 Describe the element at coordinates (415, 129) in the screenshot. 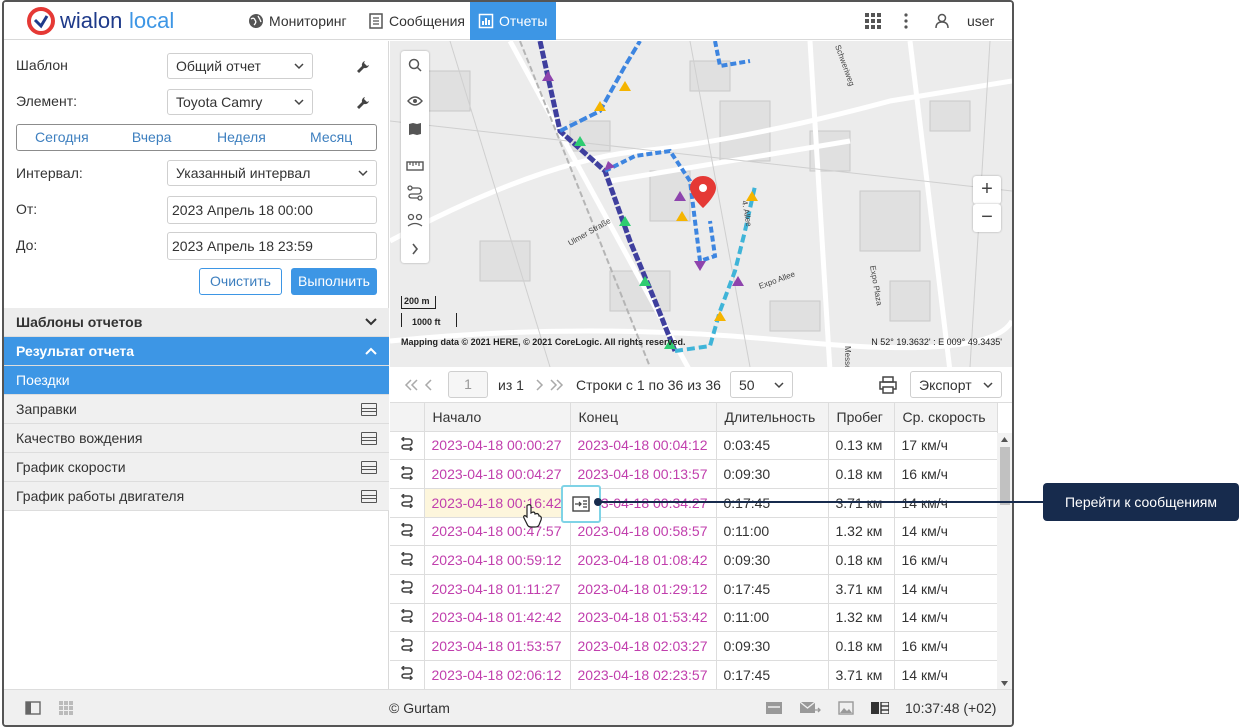

I see `map-layers-icon` at that location.